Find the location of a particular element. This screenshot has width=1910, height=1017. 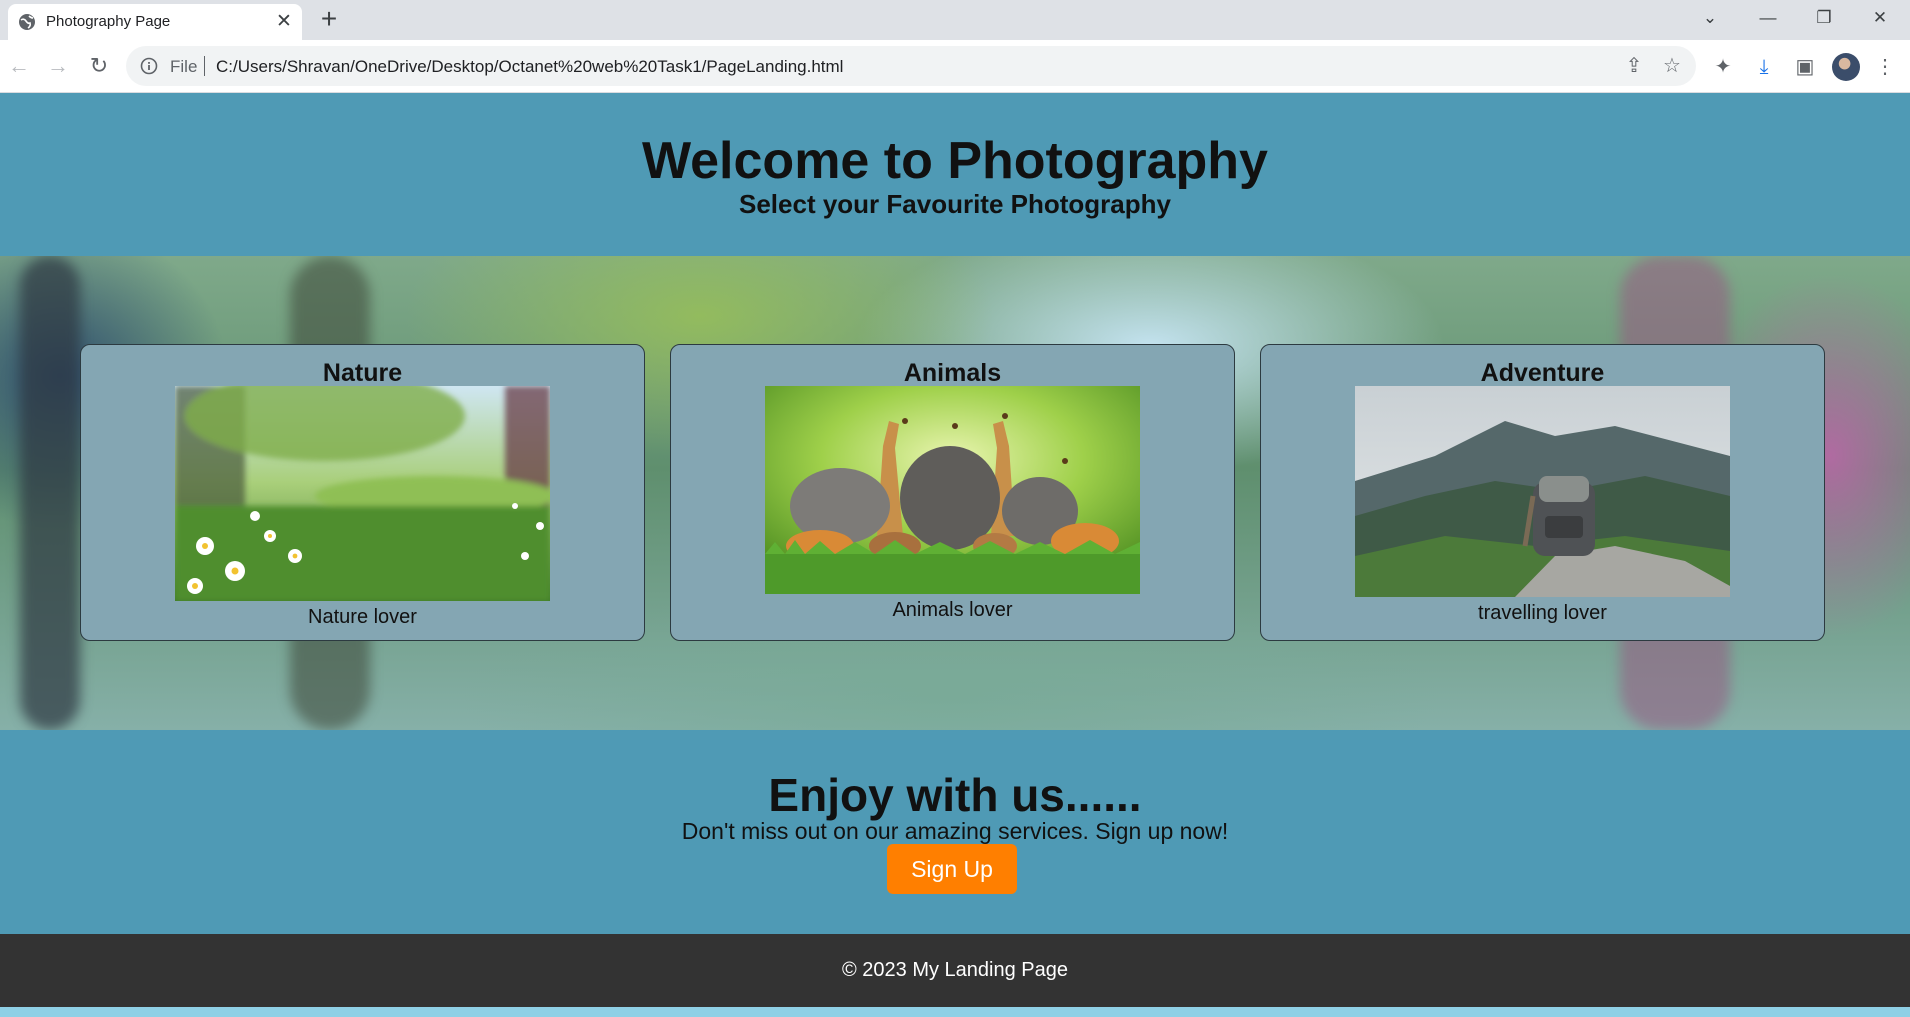

adventure-card: Adventure travelling lover is located at coordinates (1542, 492).